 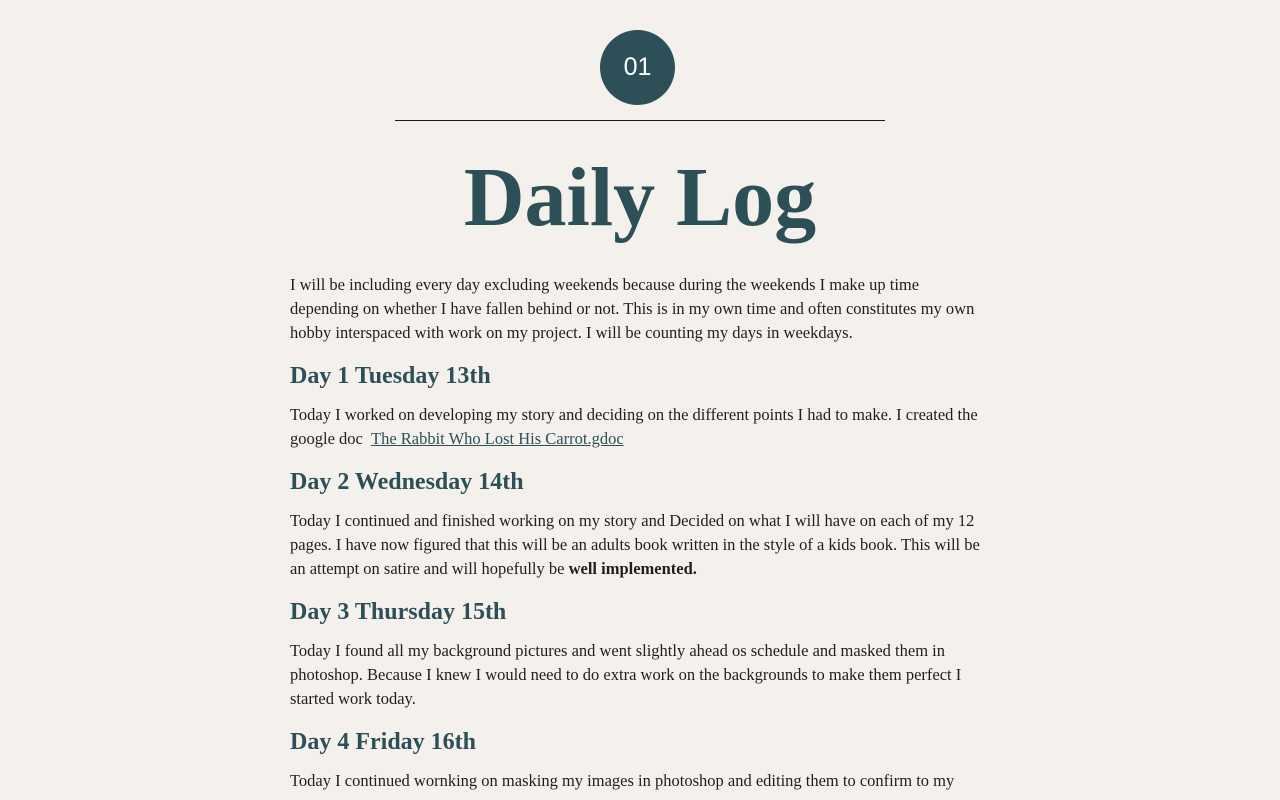 What do you see at coordinates (632, 568) in the screenshot?
I see `day-text-bold: well implemented.` at bounding box center [632, 568].